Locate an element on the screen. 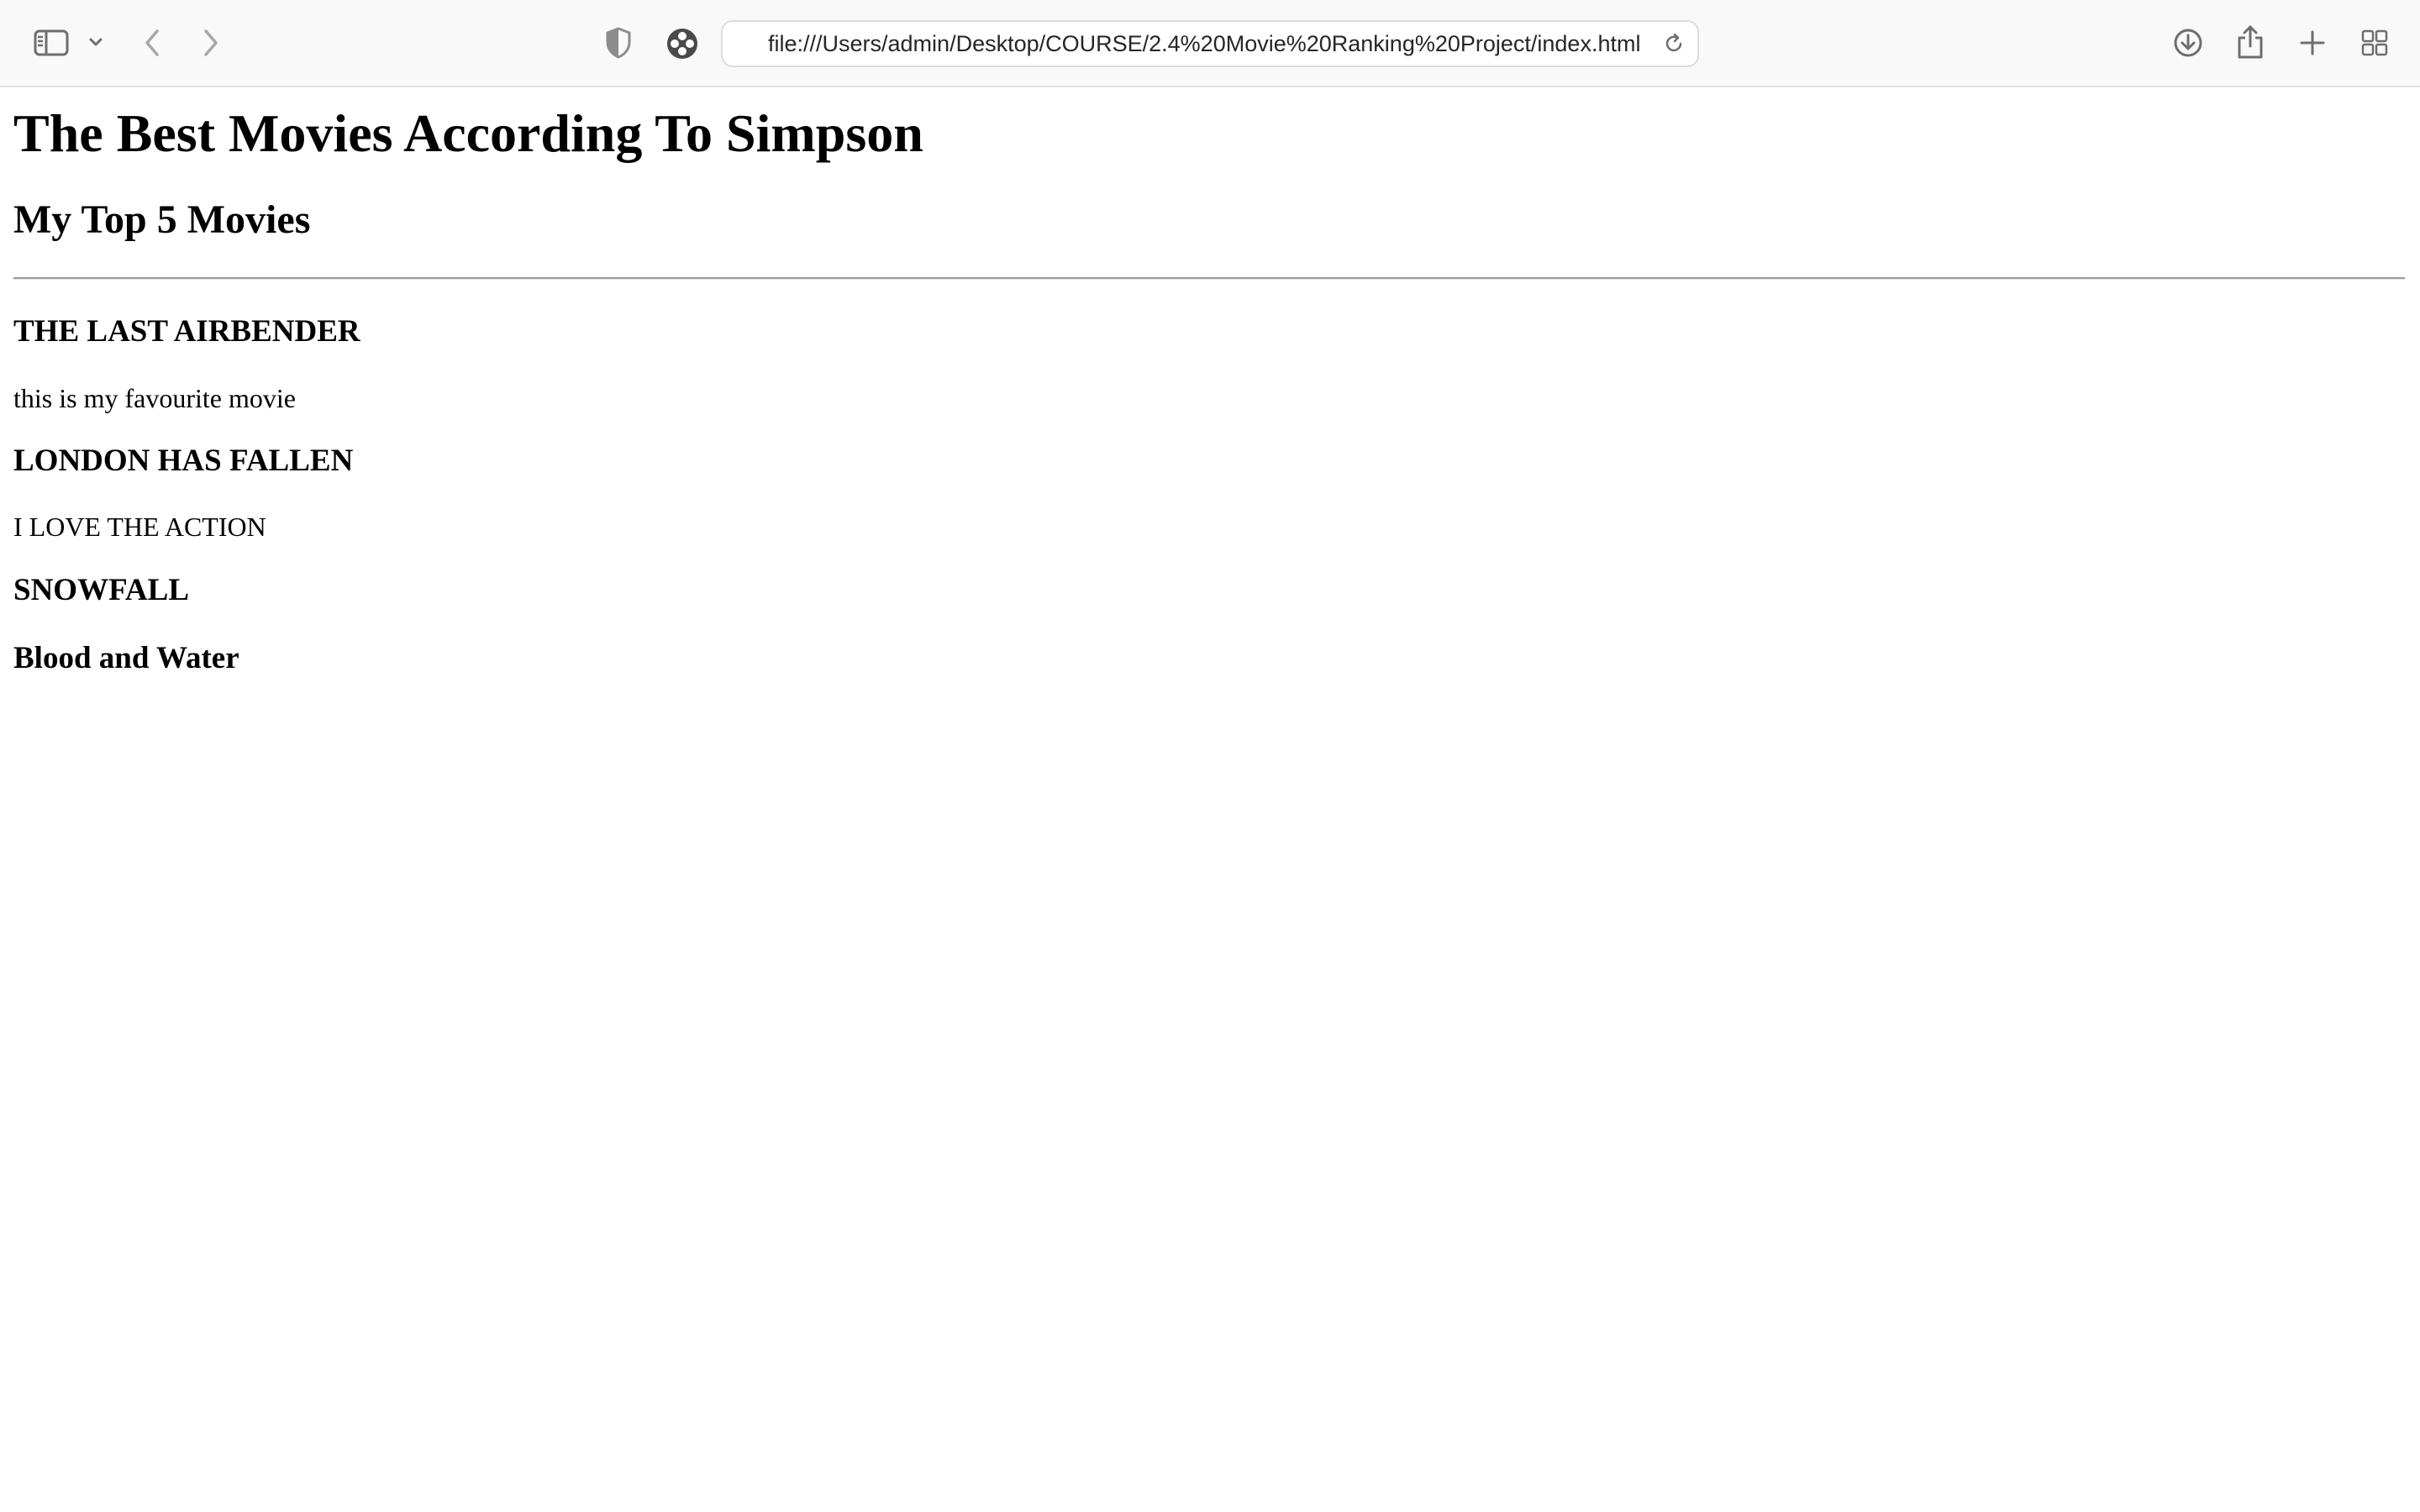  chevron-down-icon is located at coordinates (96, 42).